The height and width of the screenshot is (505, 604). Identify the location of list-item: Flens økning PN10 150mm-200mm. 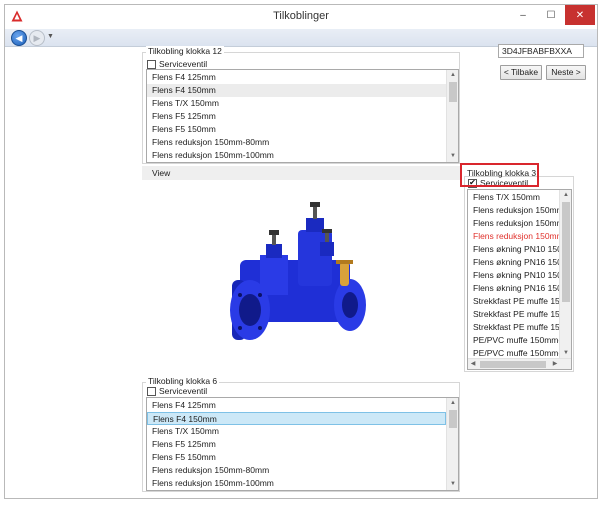
(514, 249).